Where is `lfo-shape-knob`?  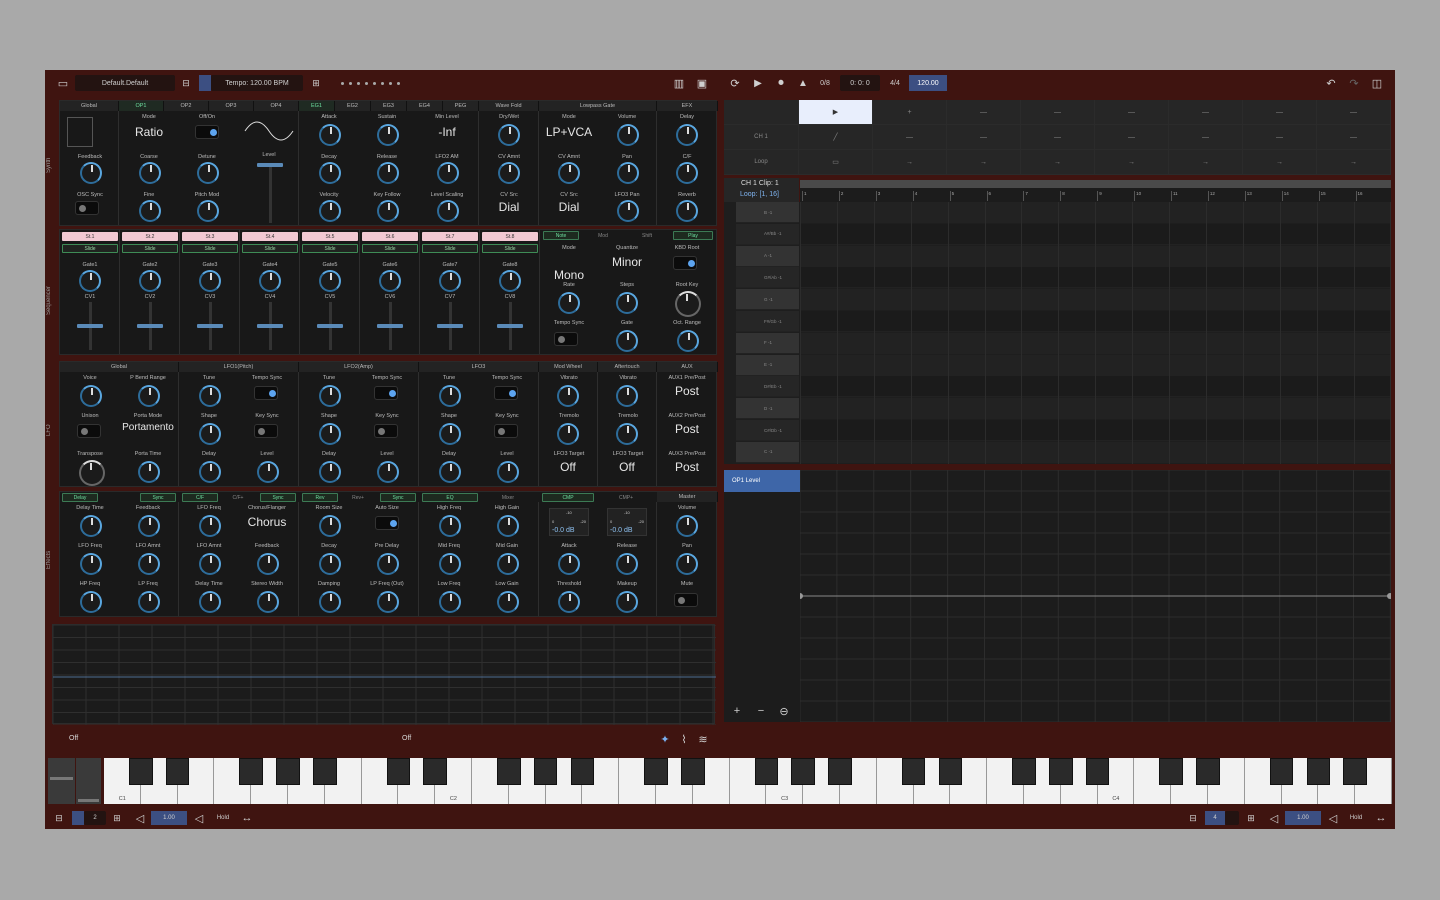
lfo-shape-knob is located at coordinates (330, 434).